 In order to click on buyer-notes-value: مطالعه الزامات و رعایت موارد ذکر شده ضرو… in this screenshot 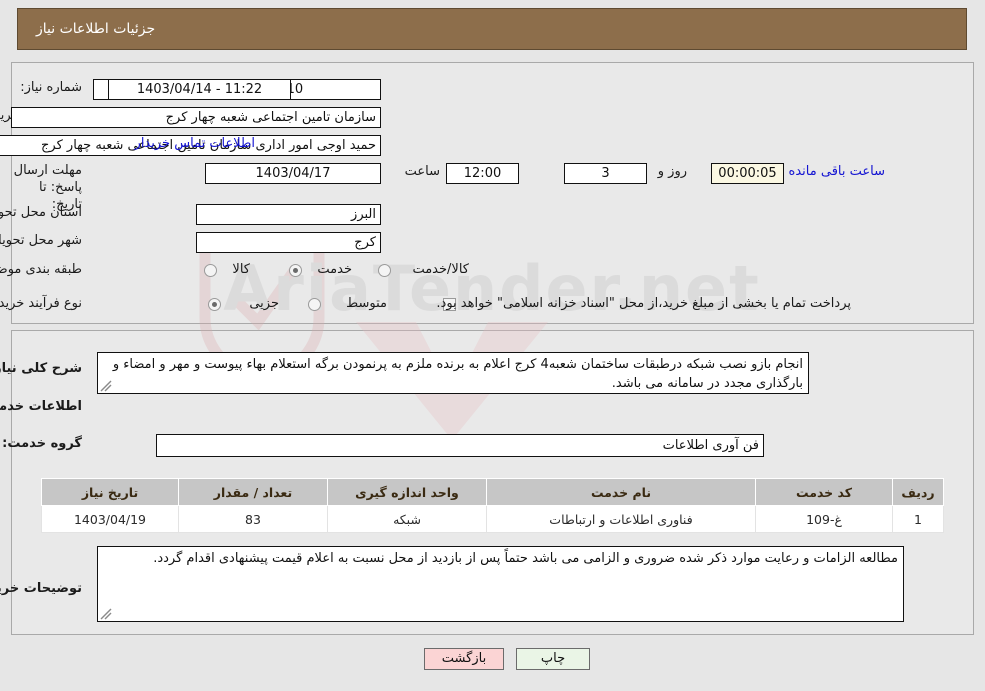, I will do `click(500, 584)`.